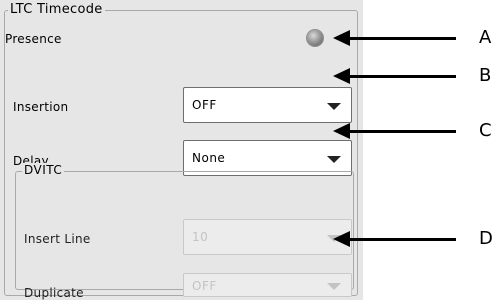 The width and height of the screenshot is (495, 300). What do you see at coordinates (315, 38) in the screenshot?
I see `presence-indicator-led` at bounding box center [315, 38].